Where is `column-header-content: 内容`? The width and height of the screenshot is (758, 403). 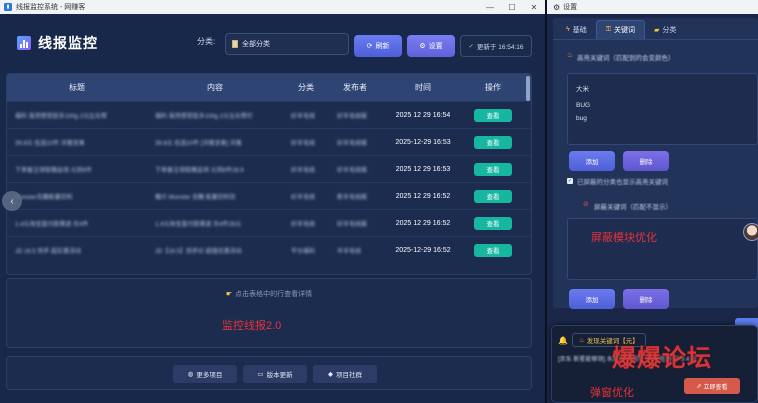
column-header-content: 内容 is located at coordinates (215, 87).